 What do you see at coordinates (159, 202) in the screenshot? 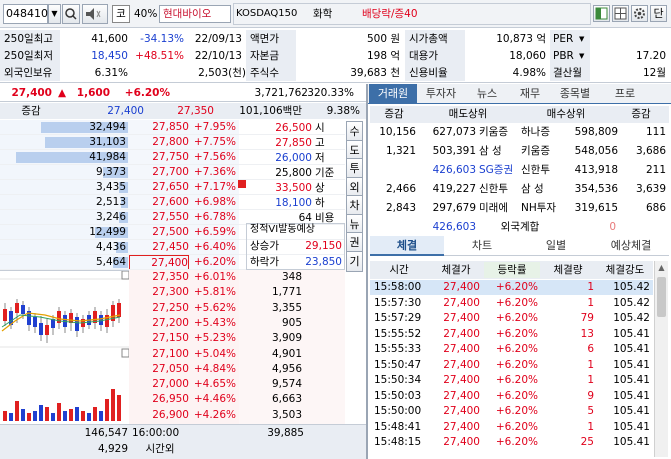
I see `ask-price: 27,600` at bounding box center [159, 202].